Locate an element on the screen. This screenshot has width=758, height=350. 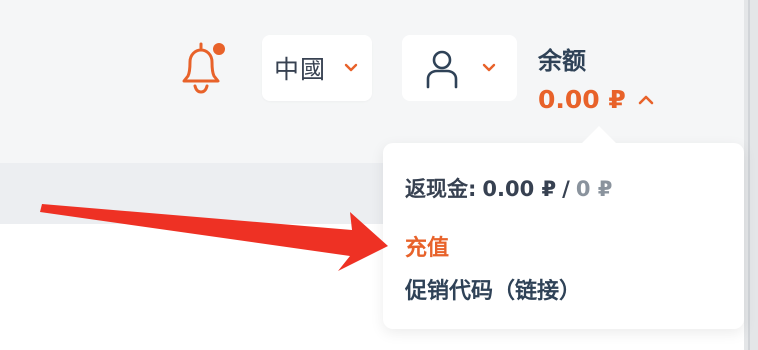
cashback-label: 返现金: is located at coordinates (441, 189).